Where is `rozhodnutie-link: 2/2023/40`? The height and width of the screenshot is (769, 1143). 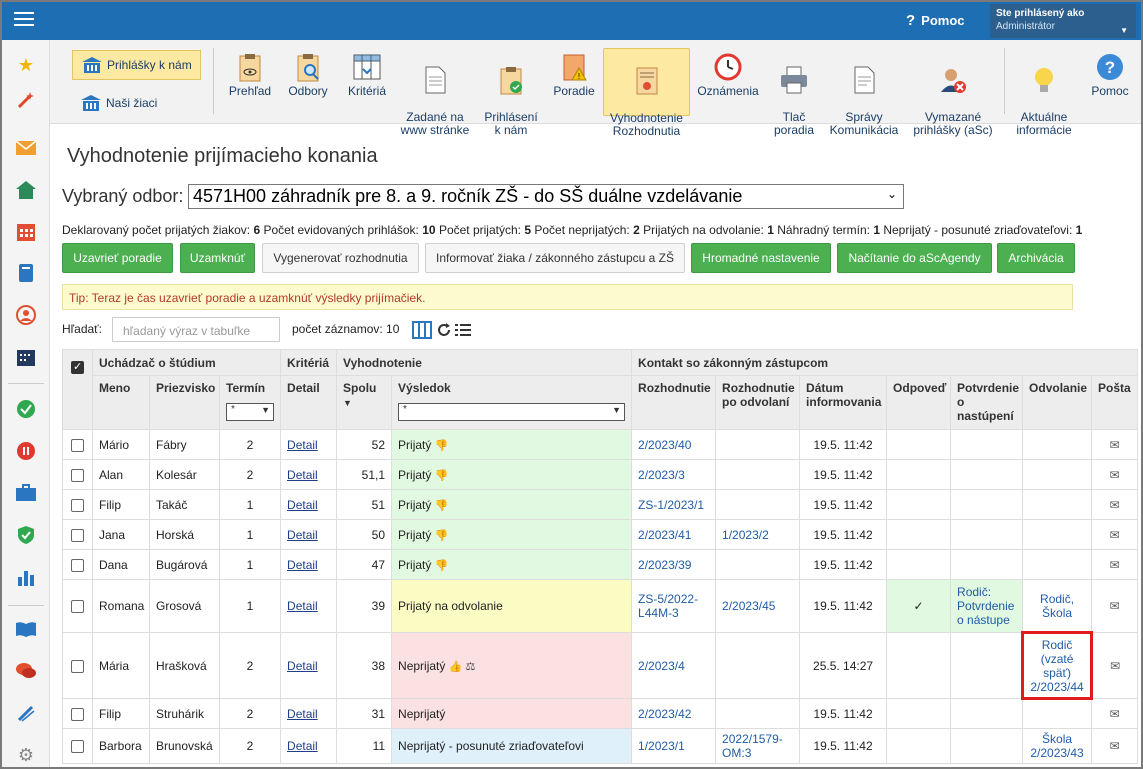 rozhodnutie-link: 2/2023/40 is located at coordinates (664, 445).